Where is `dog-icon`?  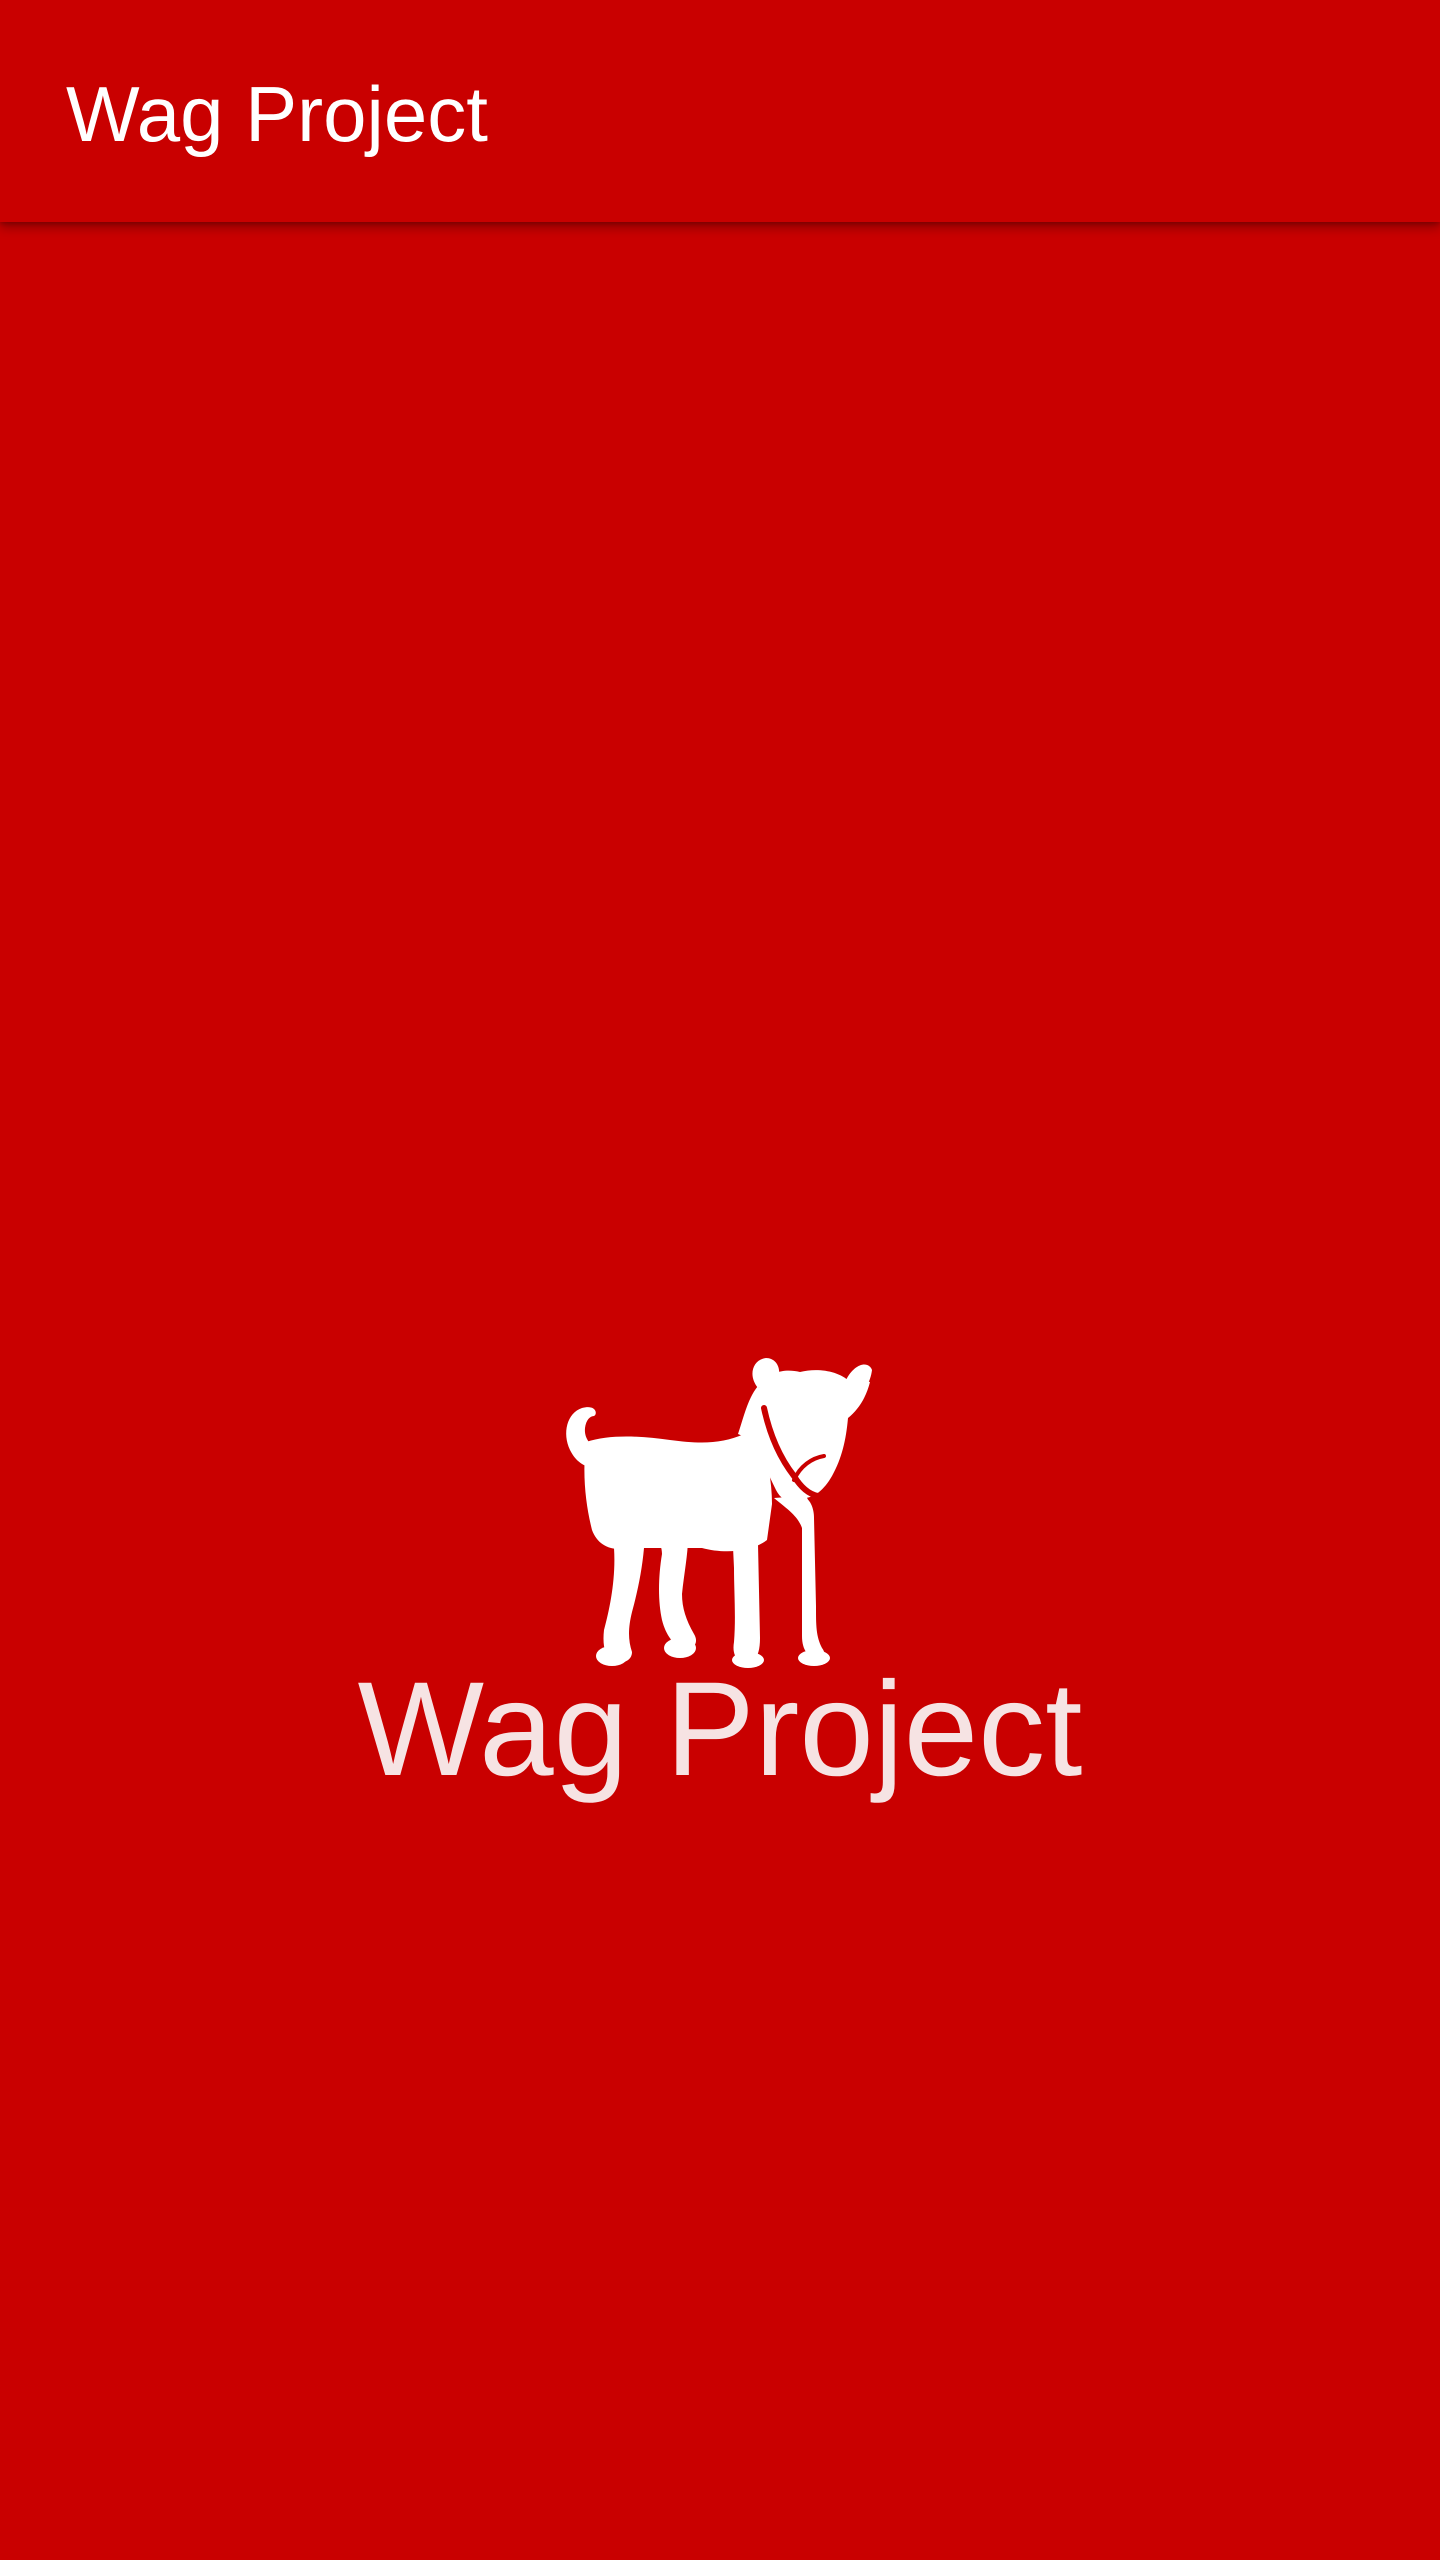 dog-icon is located at coordinates (717, 1513).